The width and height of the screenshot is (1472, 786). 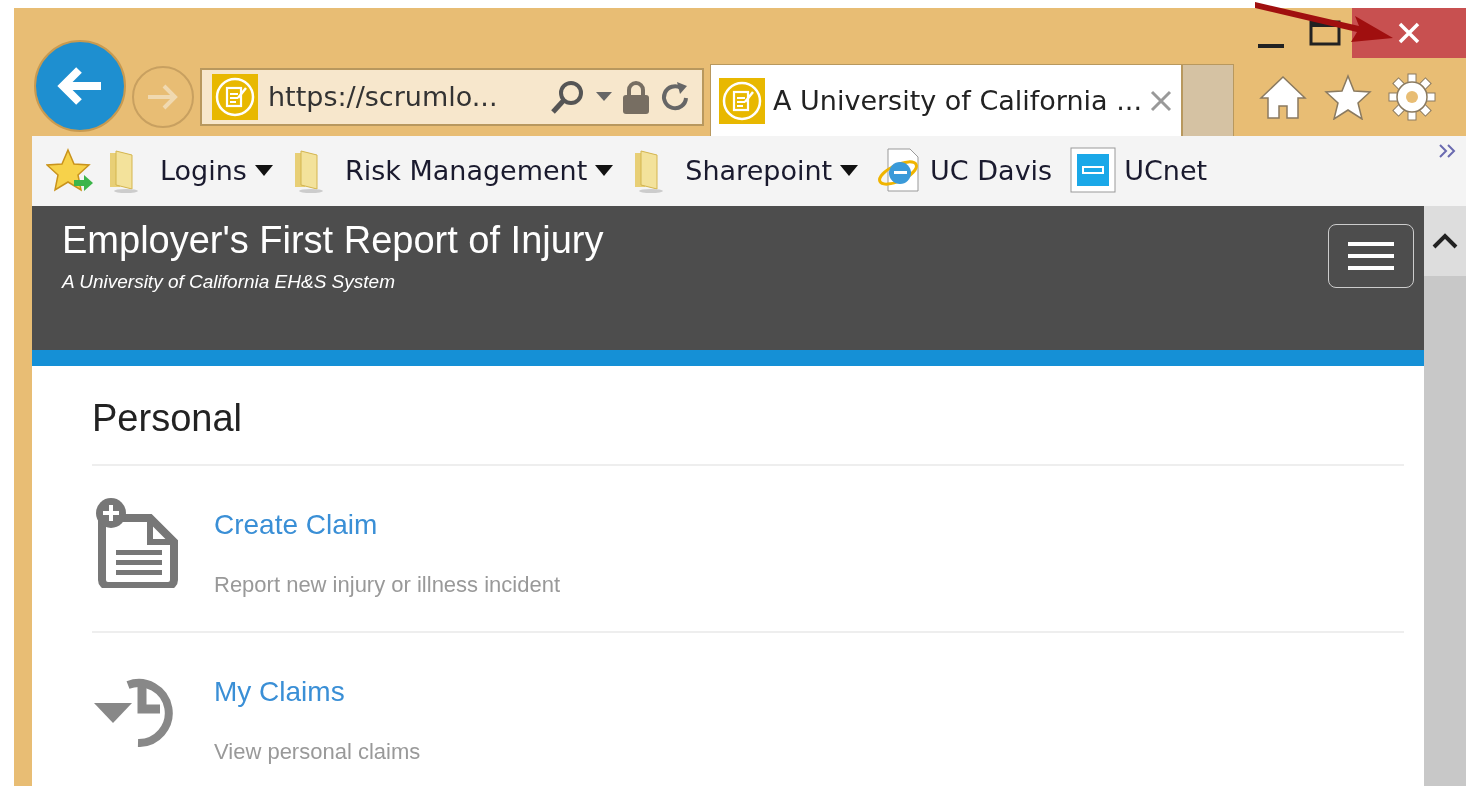 I want to click on favorites-item: Sharepoint, so click(x=745, y=171).